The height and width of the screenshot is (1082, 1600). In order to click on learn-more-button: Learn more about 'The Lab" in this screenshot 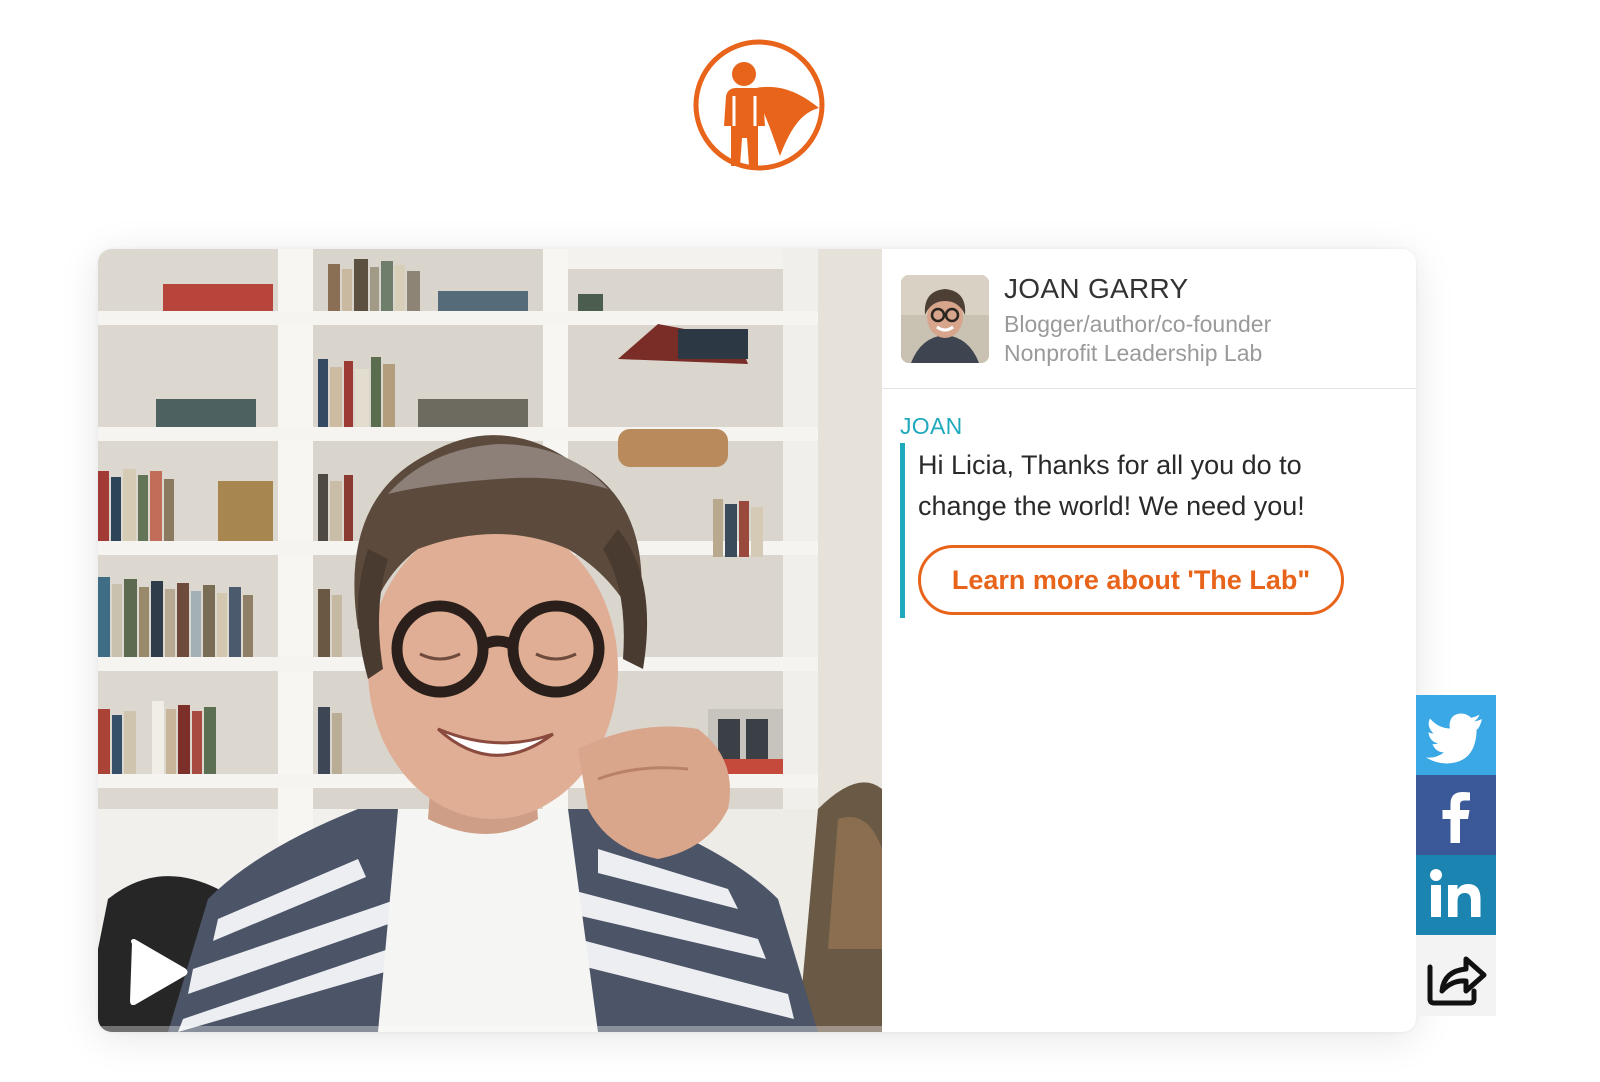, I will do `click(1131, 580)`.